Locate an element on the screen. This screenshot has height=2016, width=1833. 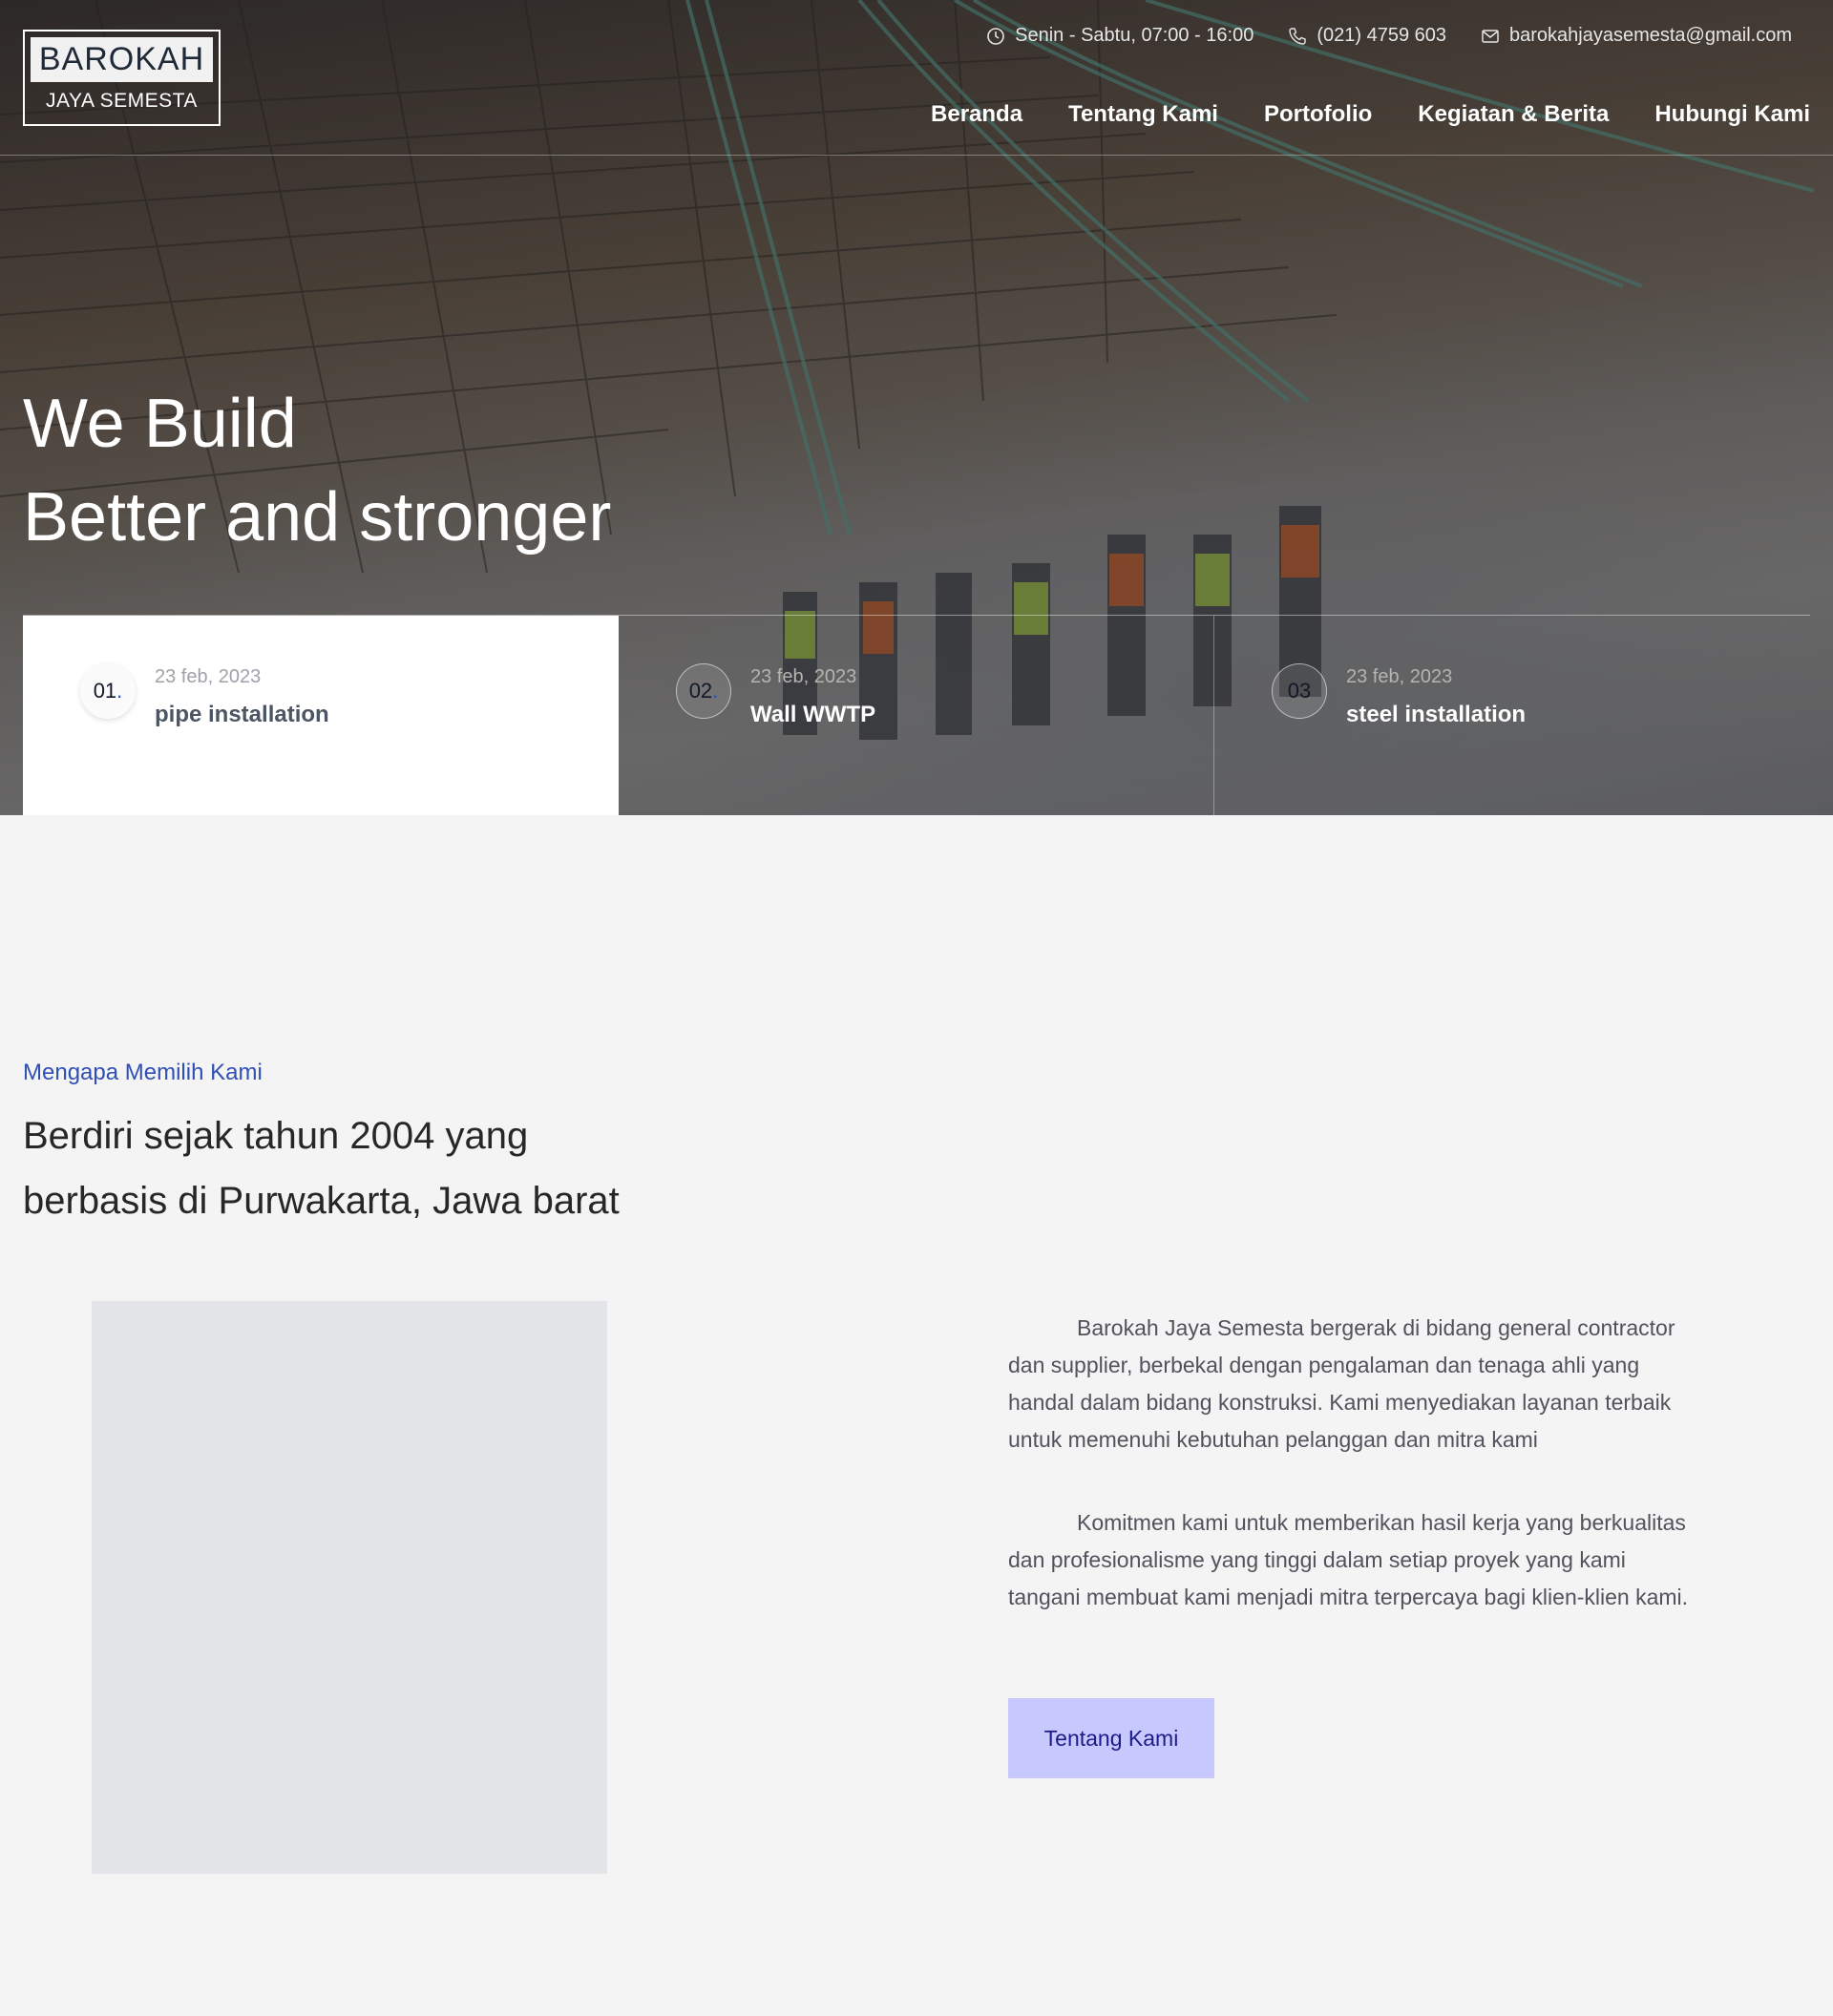
card-number-value: 02 is located at coordinates (701, 691).